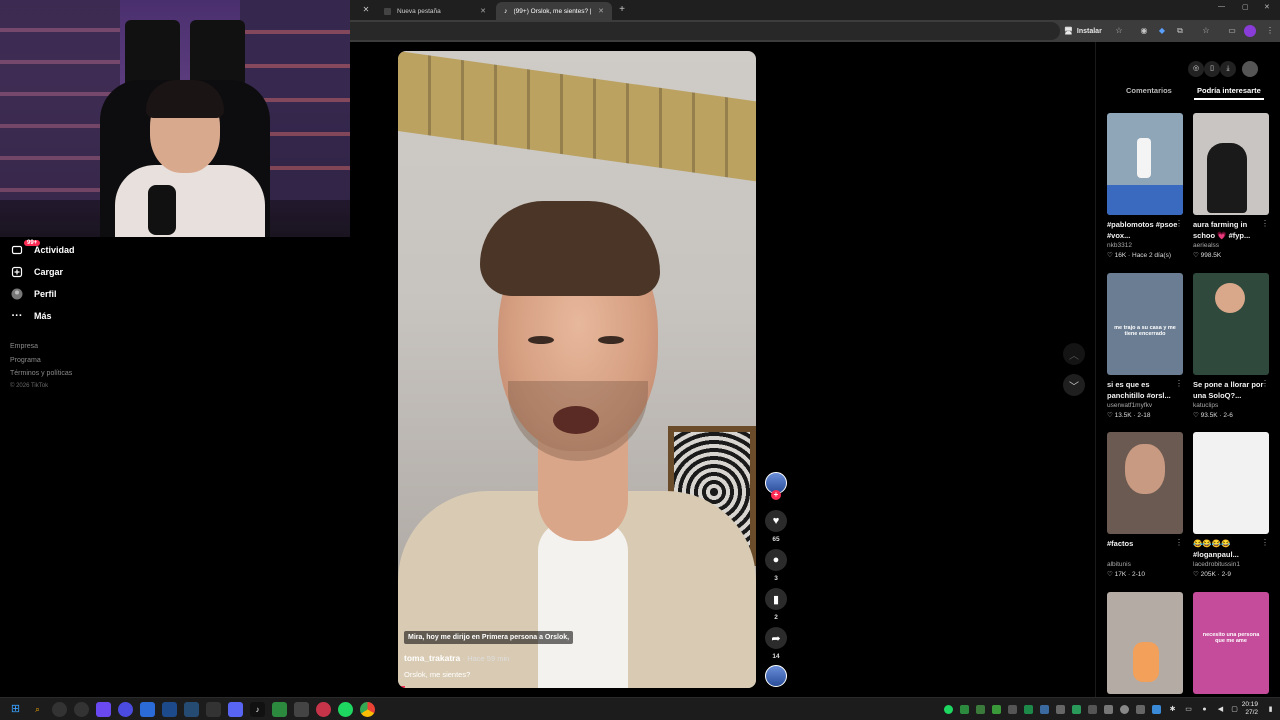  I want to click on search-icon: ⌕, so click(37, 709).